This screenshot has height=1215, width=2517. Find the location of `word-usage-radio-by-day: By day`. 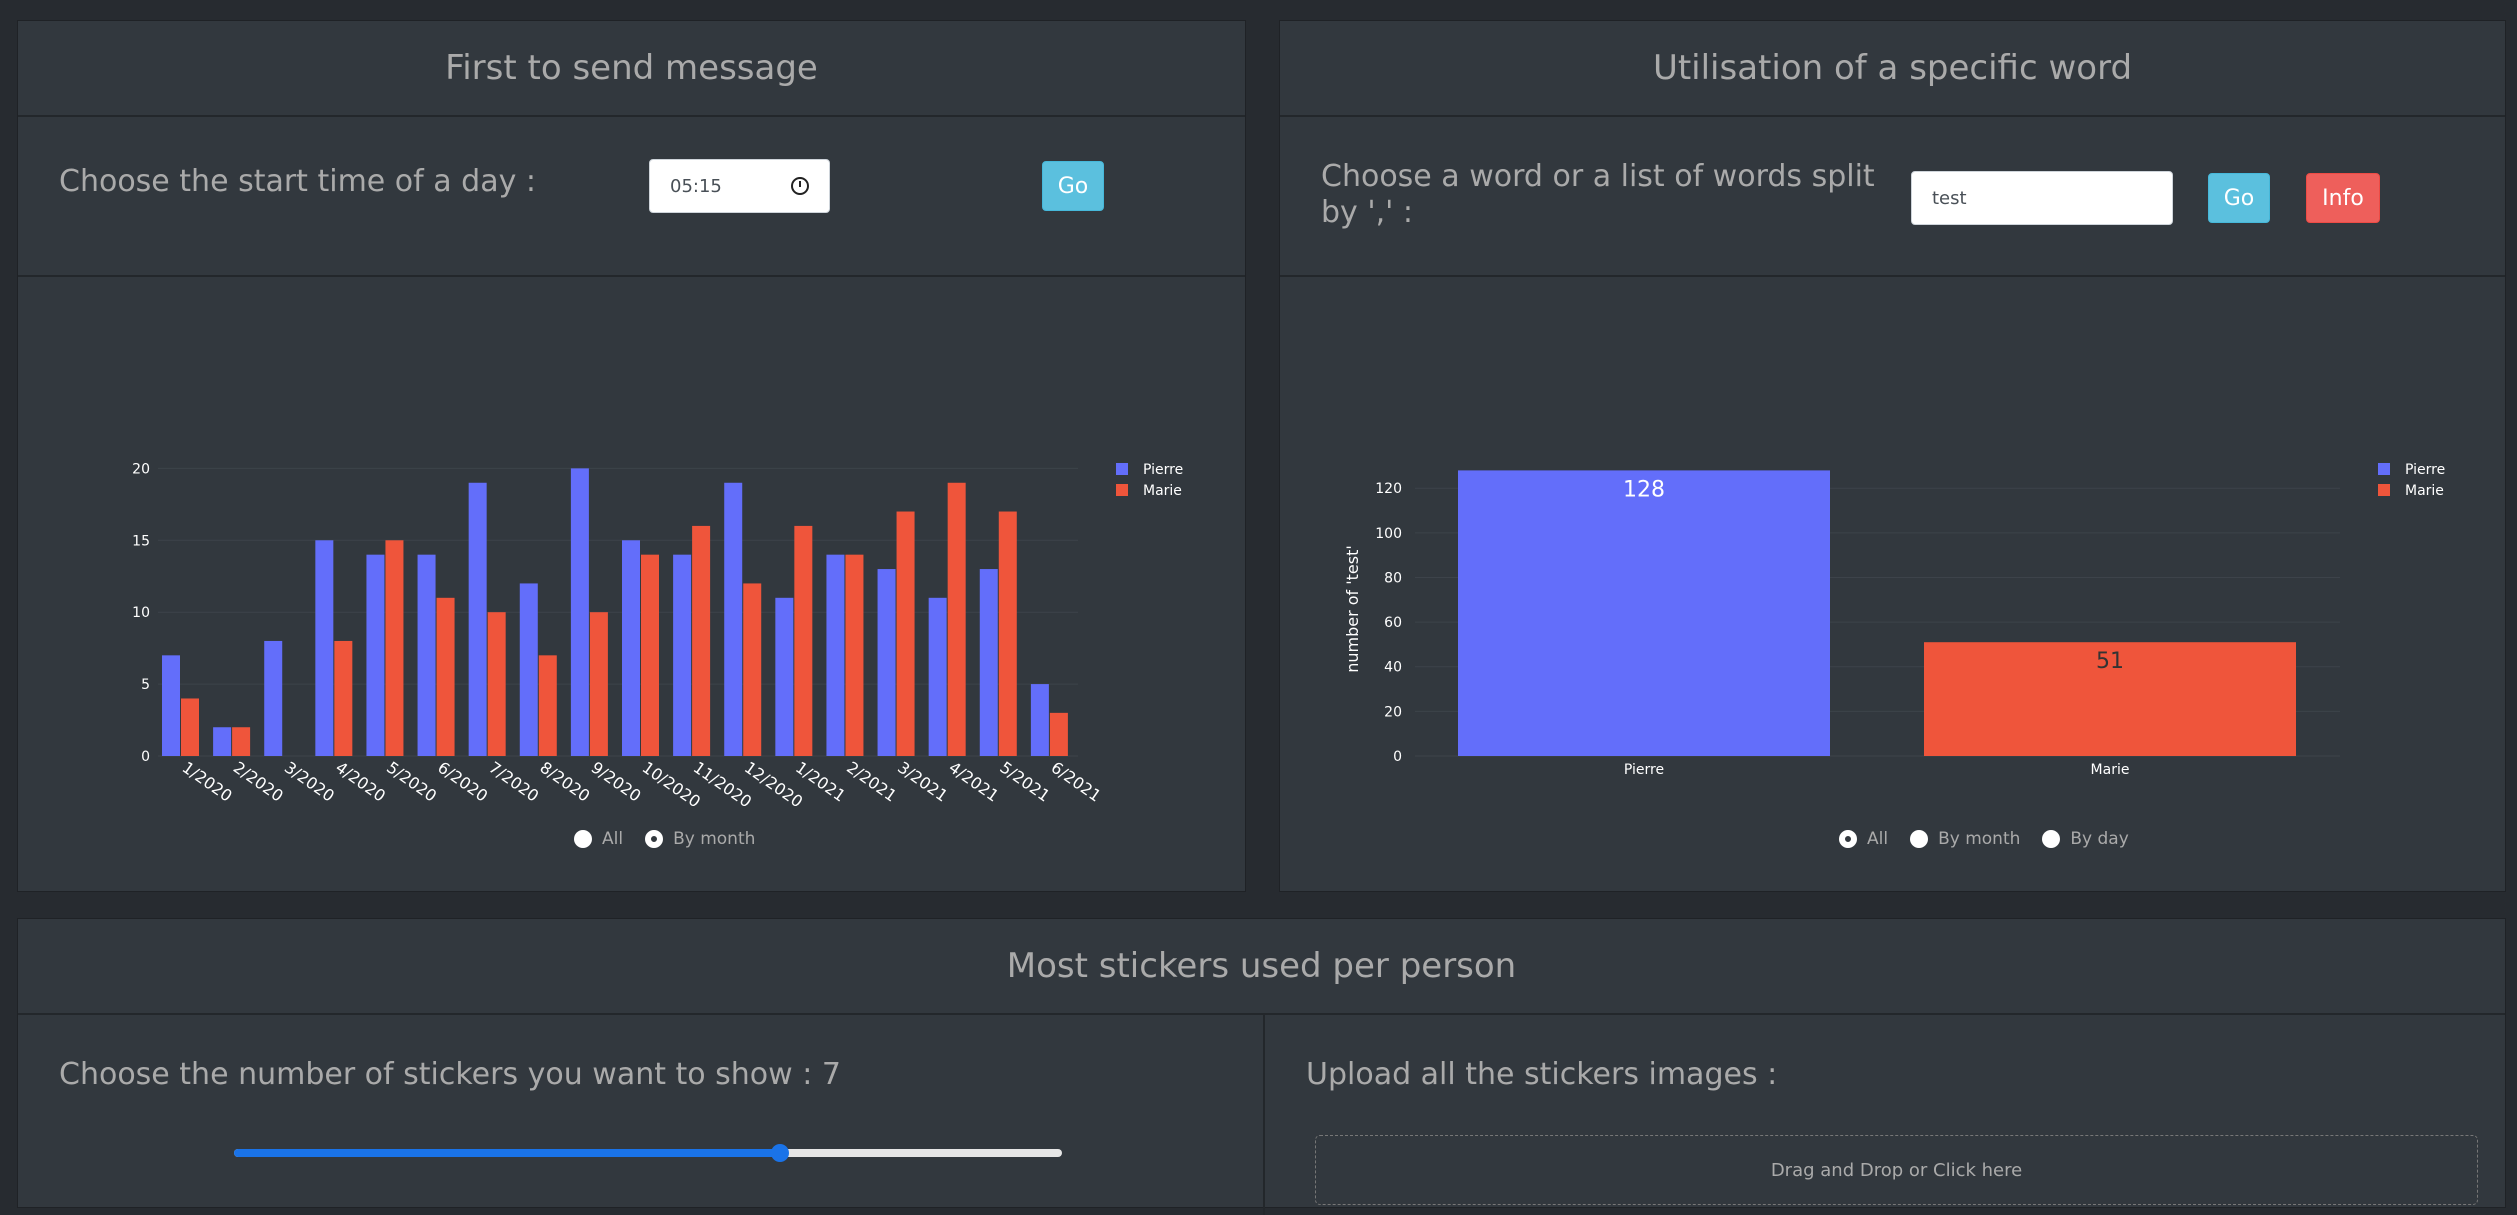

word-usage-radio-by-day: By day is located at coordinates (2085, 839).